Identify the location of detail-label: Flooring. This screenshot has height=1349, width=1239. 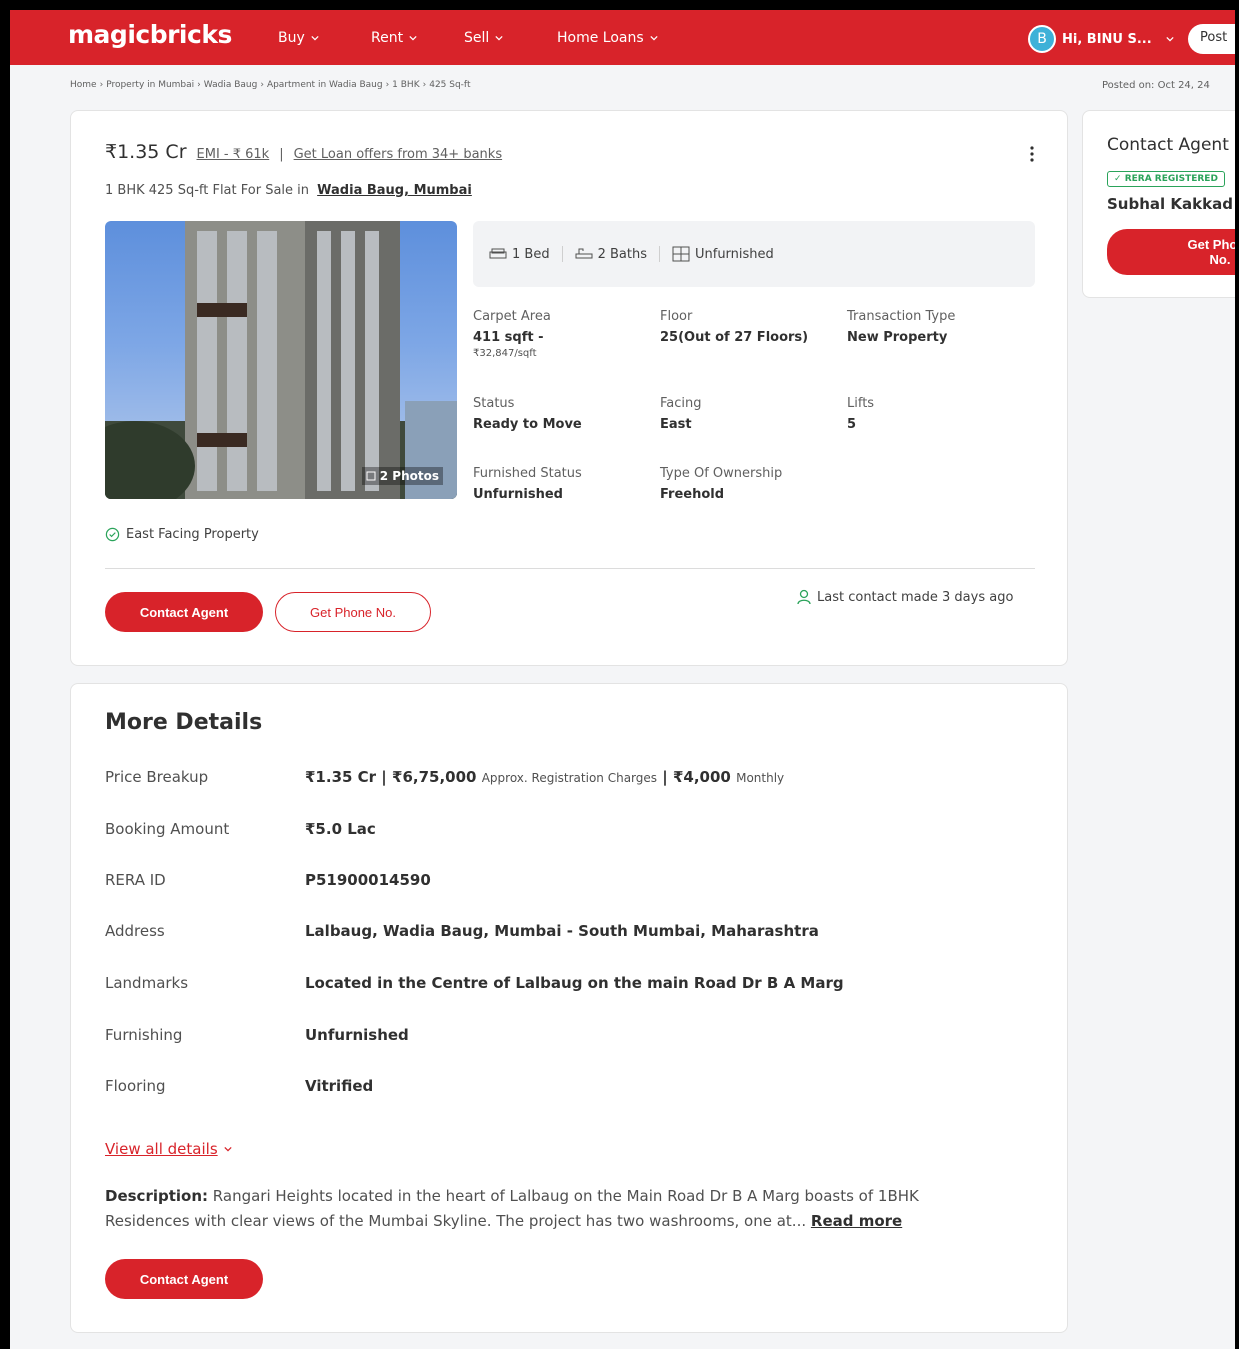
(135, 1086).